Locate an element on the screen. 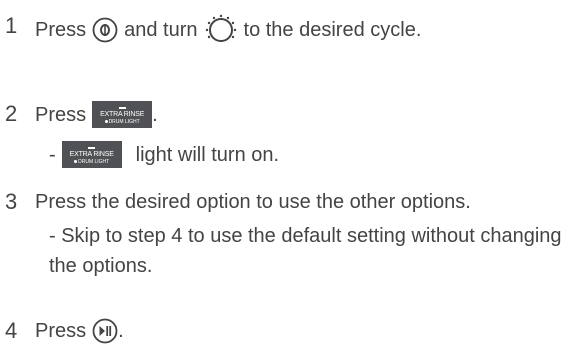 Image resolution: width=579 pixels, height=356 pixels. extra-rinse-indicator-label: EXTRA RINSE is located at coordinates (91, 154).